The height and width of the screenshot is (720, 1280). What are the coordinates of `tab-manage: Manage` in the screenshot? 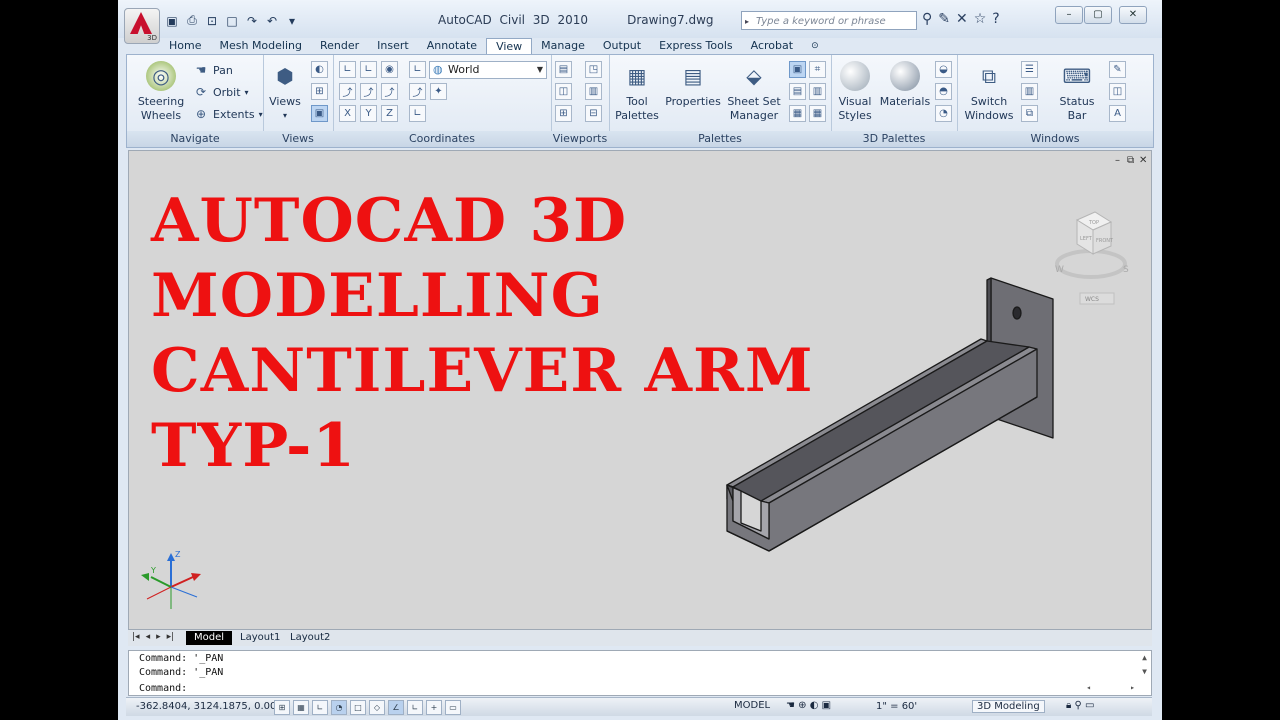 It's located at (563, 46).